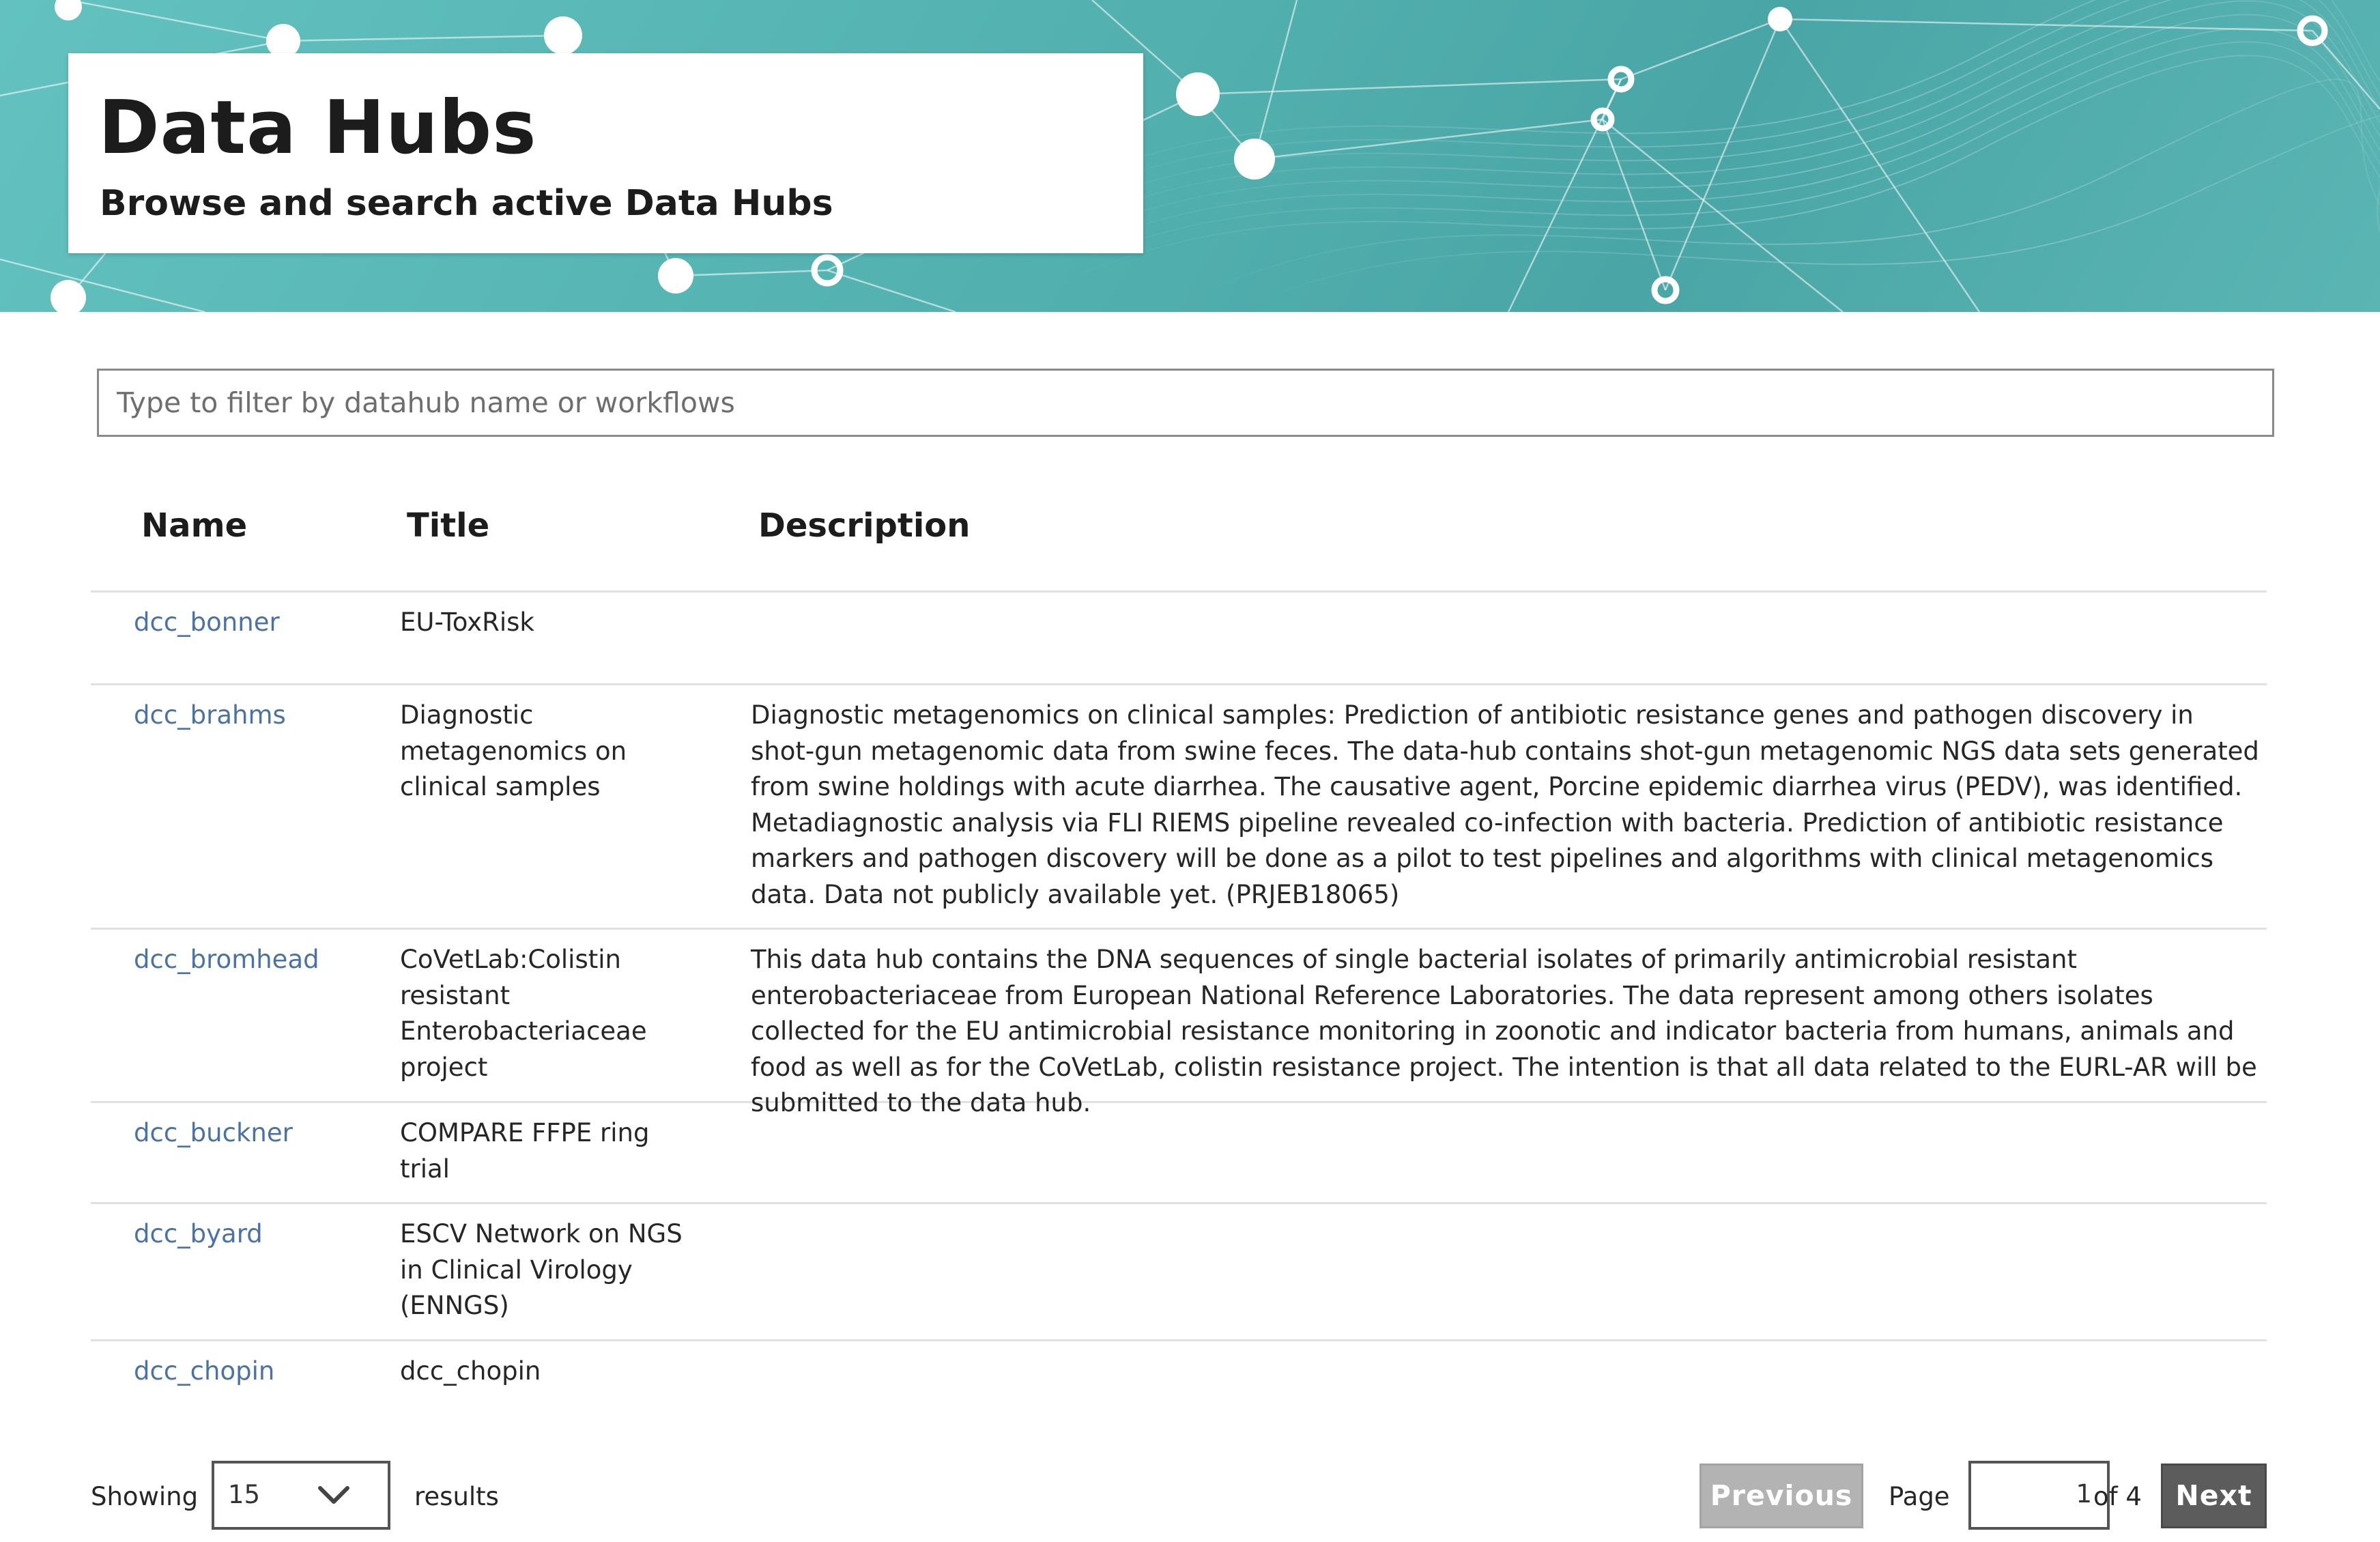  What do you see at coordinates (466, 203) in the screenshot?
I see `page-subtitle: Browse and search active Data Hubs` at bounding box center [466, 203].